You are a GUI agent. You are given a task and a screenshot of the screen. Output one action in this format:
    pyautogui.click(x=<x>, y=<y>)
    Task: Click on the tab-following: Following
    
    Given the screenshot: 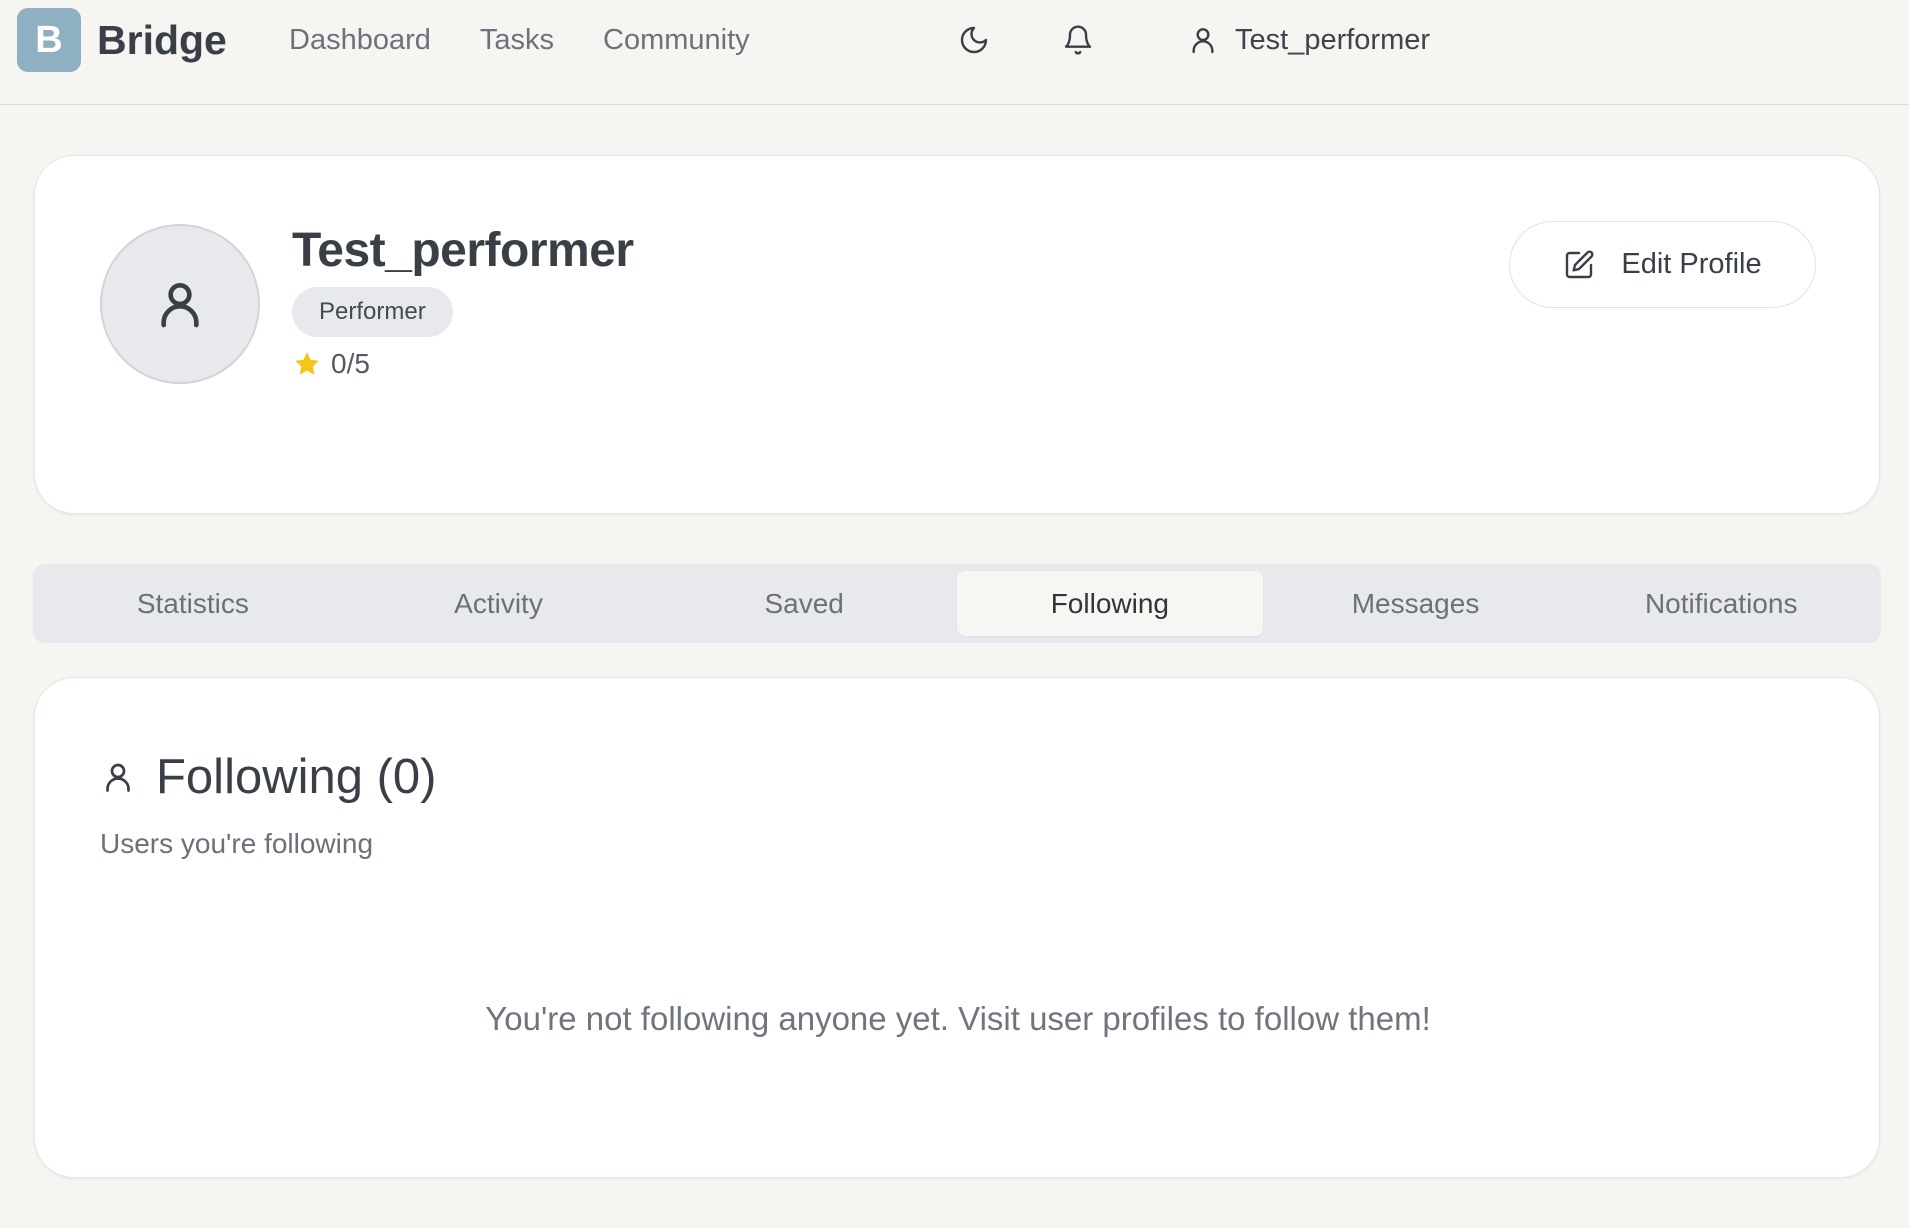 What is the action you would take?
    pyautogui.click(x=1110, y=603)
    